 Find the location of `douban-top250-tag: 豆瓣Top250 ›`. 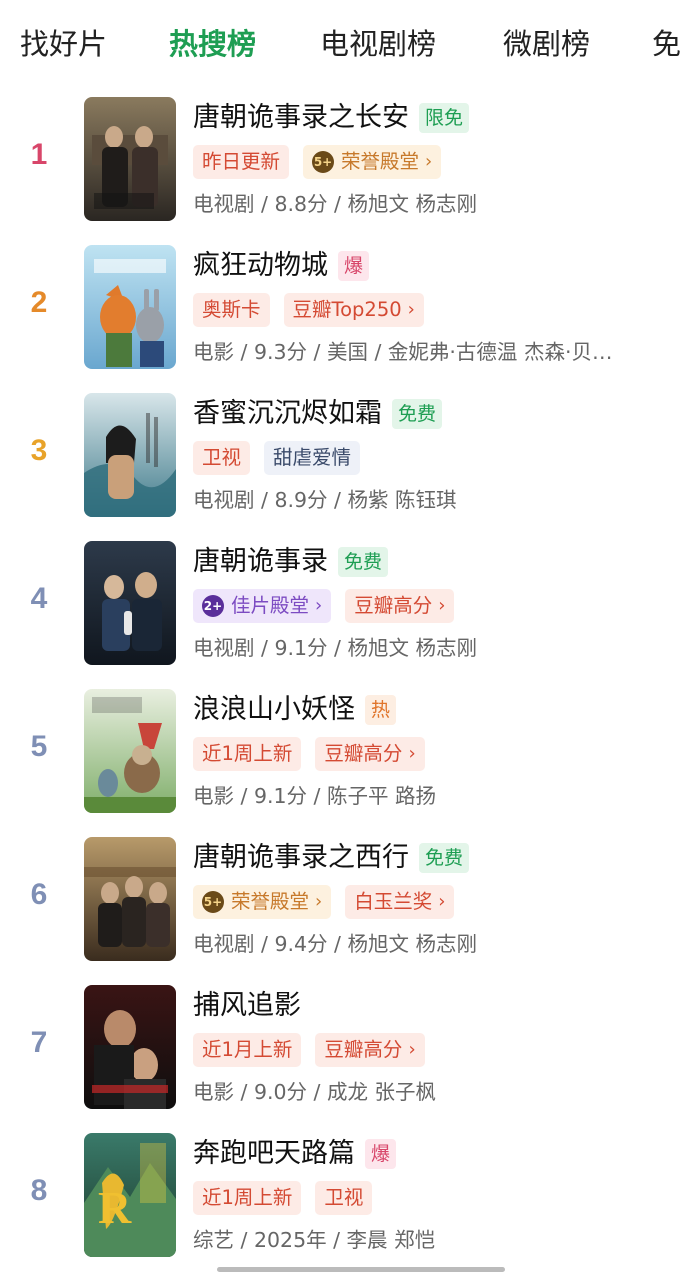

douban-top250-tag: 豆瓣Top250 › is located at coordinates (353, 310).